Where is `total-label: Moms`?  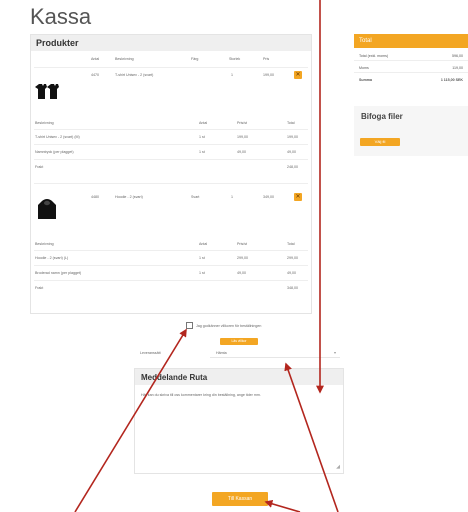 total-label: Moms is located at coordinates (364, 68).